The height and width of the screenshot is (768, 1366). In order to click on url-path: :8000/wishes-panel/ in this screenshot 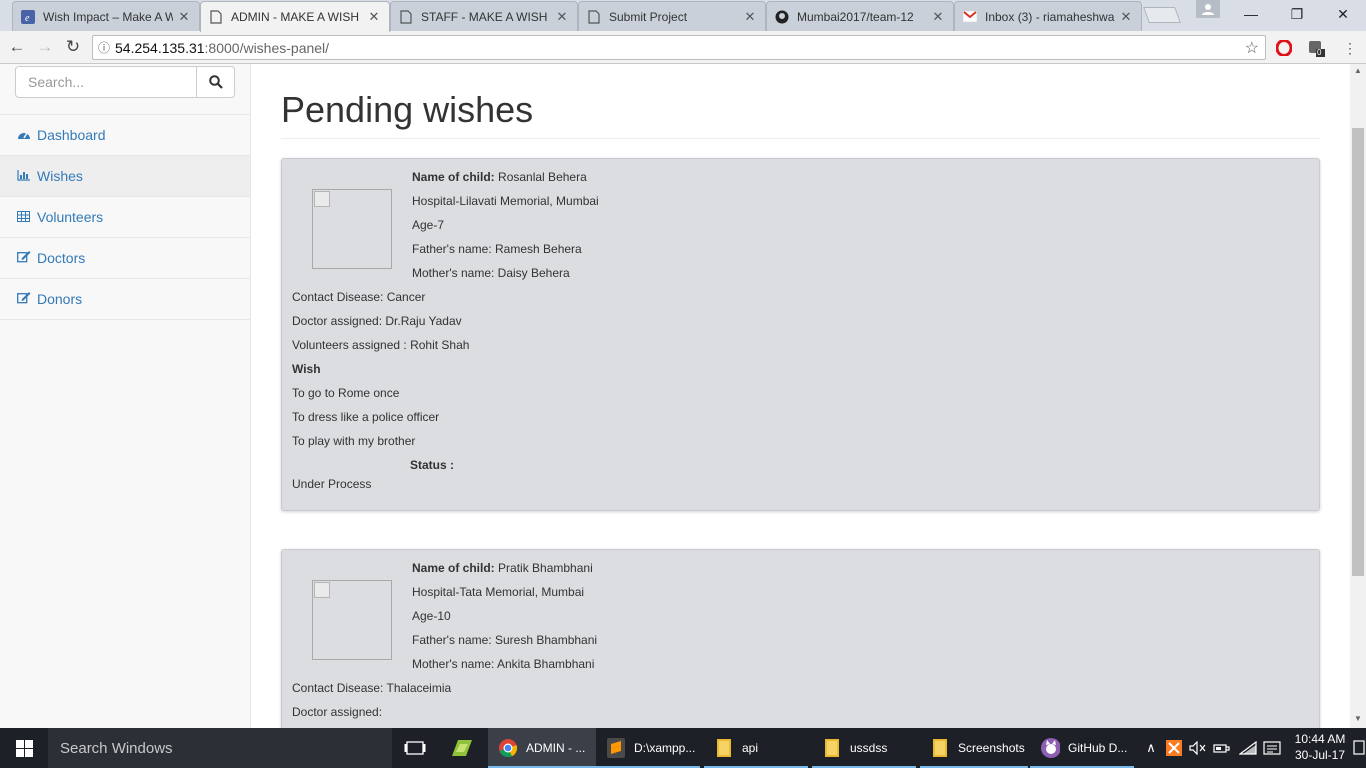, I will do `click(267, 47)`.